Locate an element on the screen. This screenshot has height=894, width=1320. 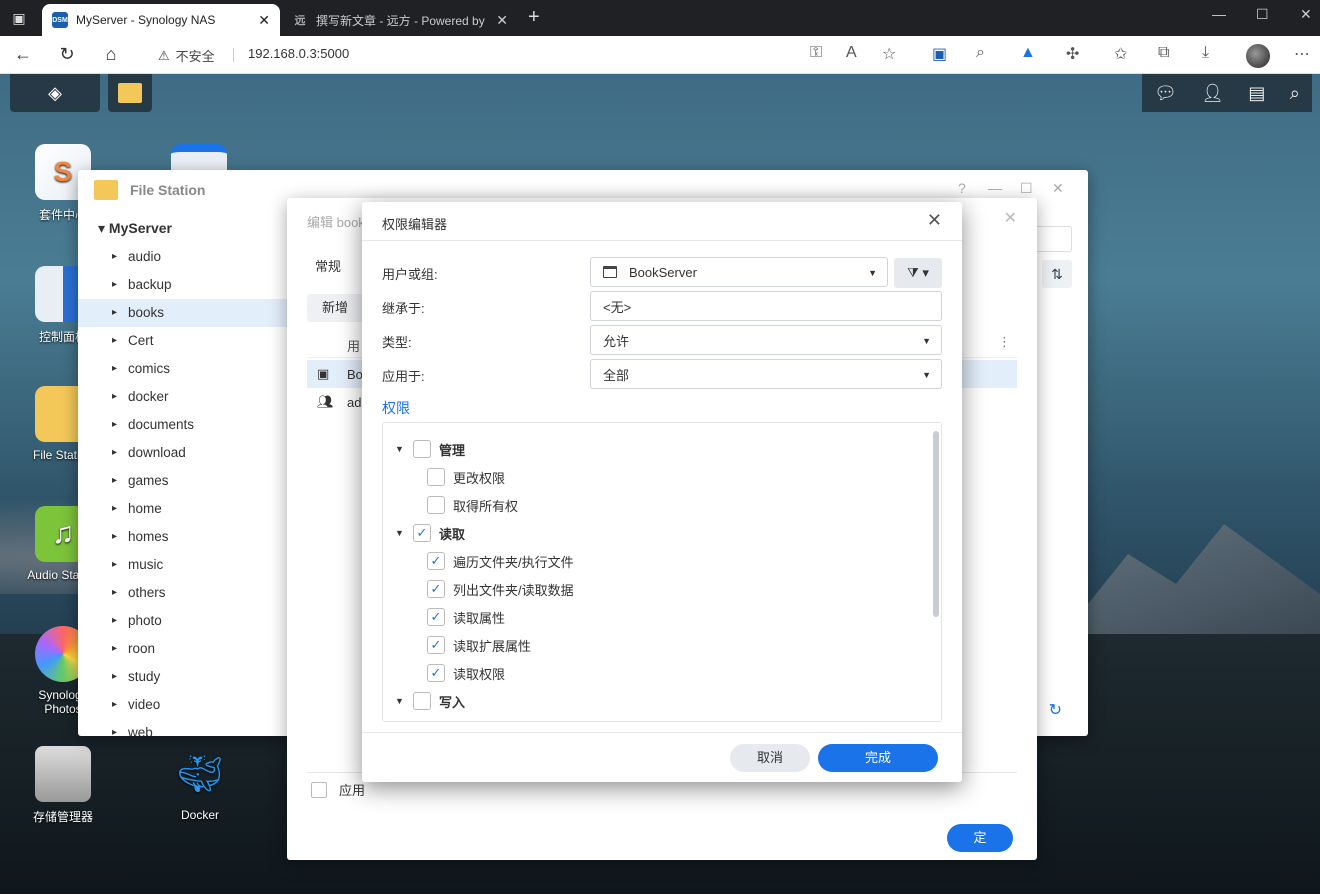
search-input is located at coordinates (1052, 239).